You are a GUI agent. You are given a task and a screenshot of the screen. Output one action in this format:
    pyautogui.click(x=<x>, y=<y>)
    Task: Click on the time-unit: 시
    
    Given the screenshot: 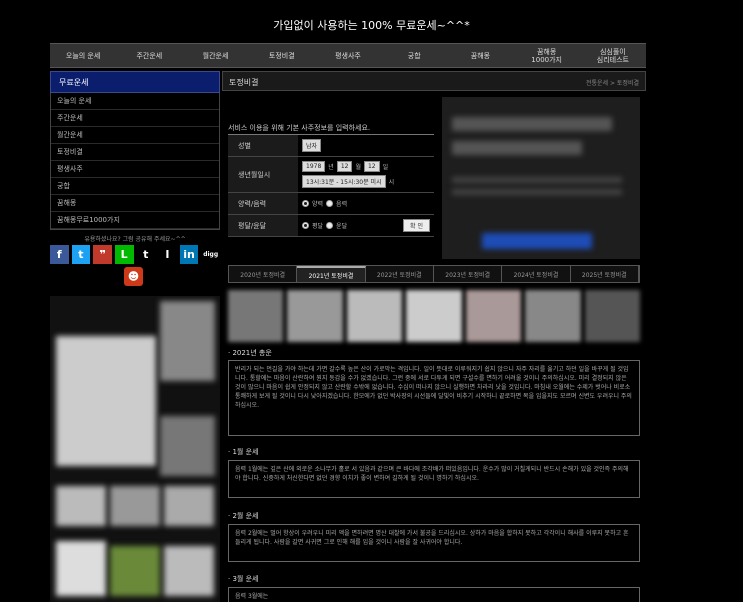 What is the action you would take?
    pyautogui.click(x=391, y=182)
    